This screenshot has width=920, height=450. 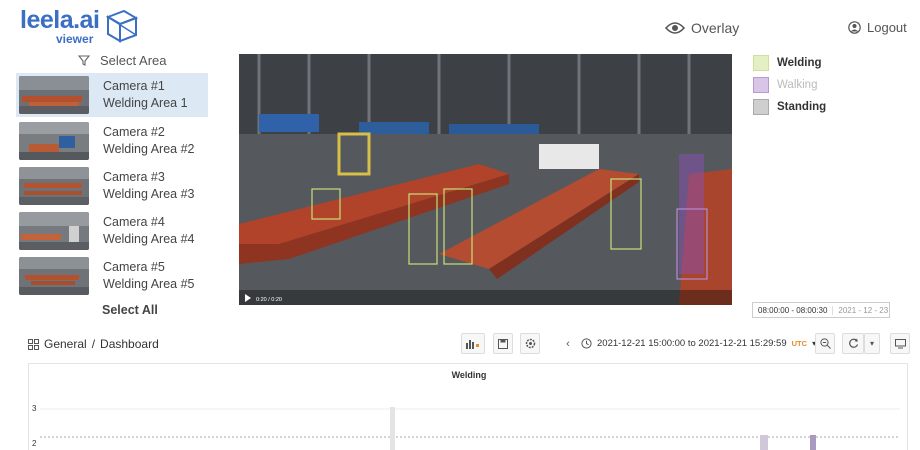 What do you see at coordinates (887, 27) in the screenshot?
I see `logout-label: Logout` at bounding box center [887, 27].